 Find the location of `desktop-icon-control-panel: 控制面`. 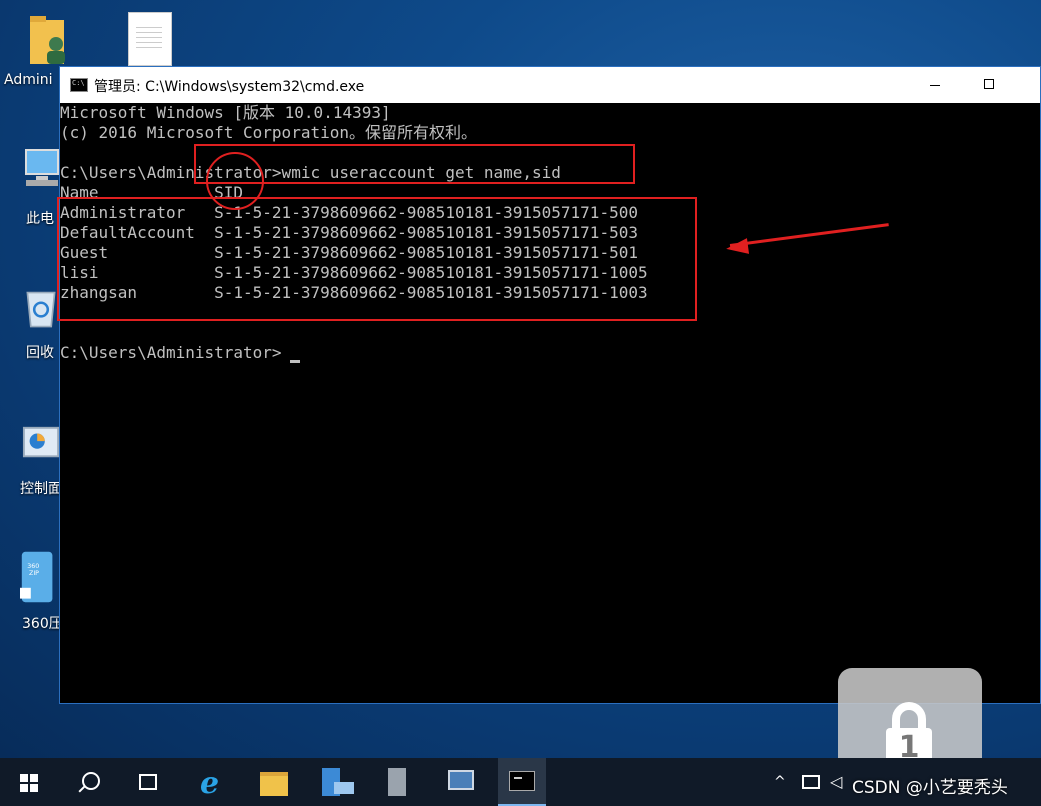

desktop-icon-control-panel: 控制面 is located at coordinates (31, 460).